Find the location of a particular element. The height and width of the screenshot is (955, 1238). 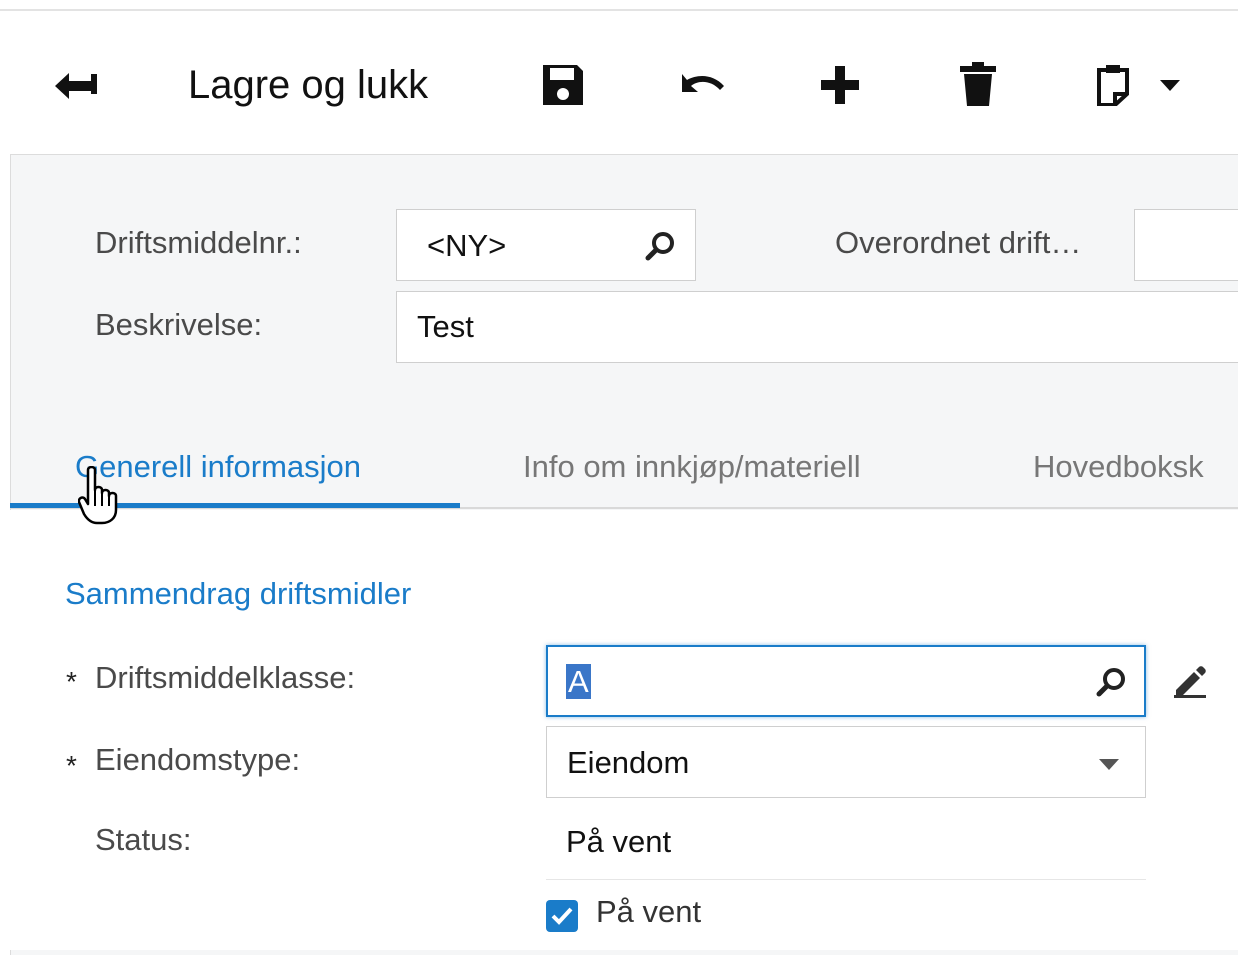

hold-checkbox-label: På vent is located at coordinates (649, 911).